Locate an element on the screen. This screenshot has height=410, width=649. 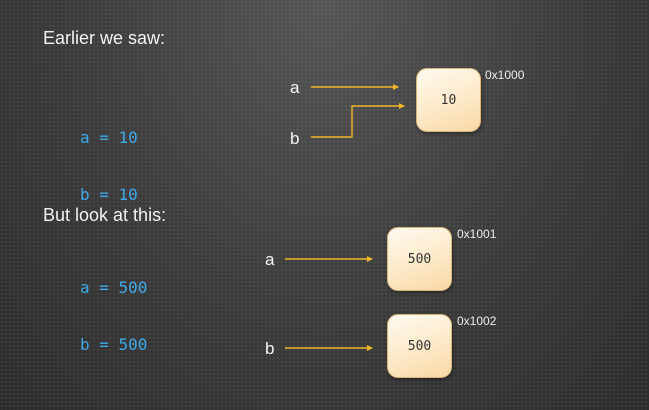
reference-arrows is located at coordinates (345, 217).